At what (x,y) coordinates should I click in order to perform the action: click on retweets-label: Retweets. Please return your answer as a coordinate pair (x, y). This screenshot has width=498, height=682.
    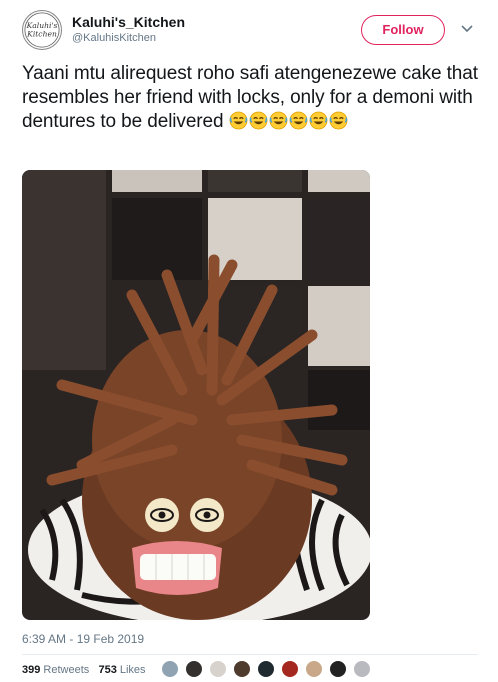
    Looking at the image, I should click on (66, 670).